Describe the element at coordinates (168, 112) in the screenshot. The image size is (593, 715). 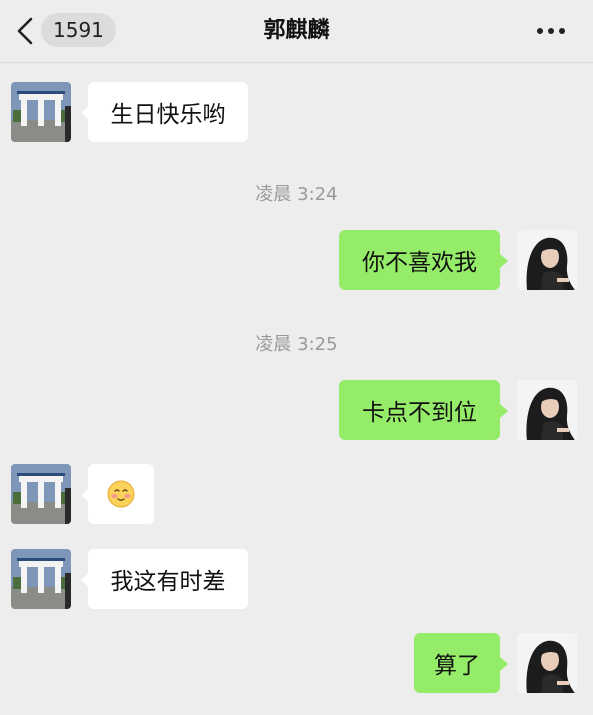
I see `message-bubble: 生日快乐哟` at that location.